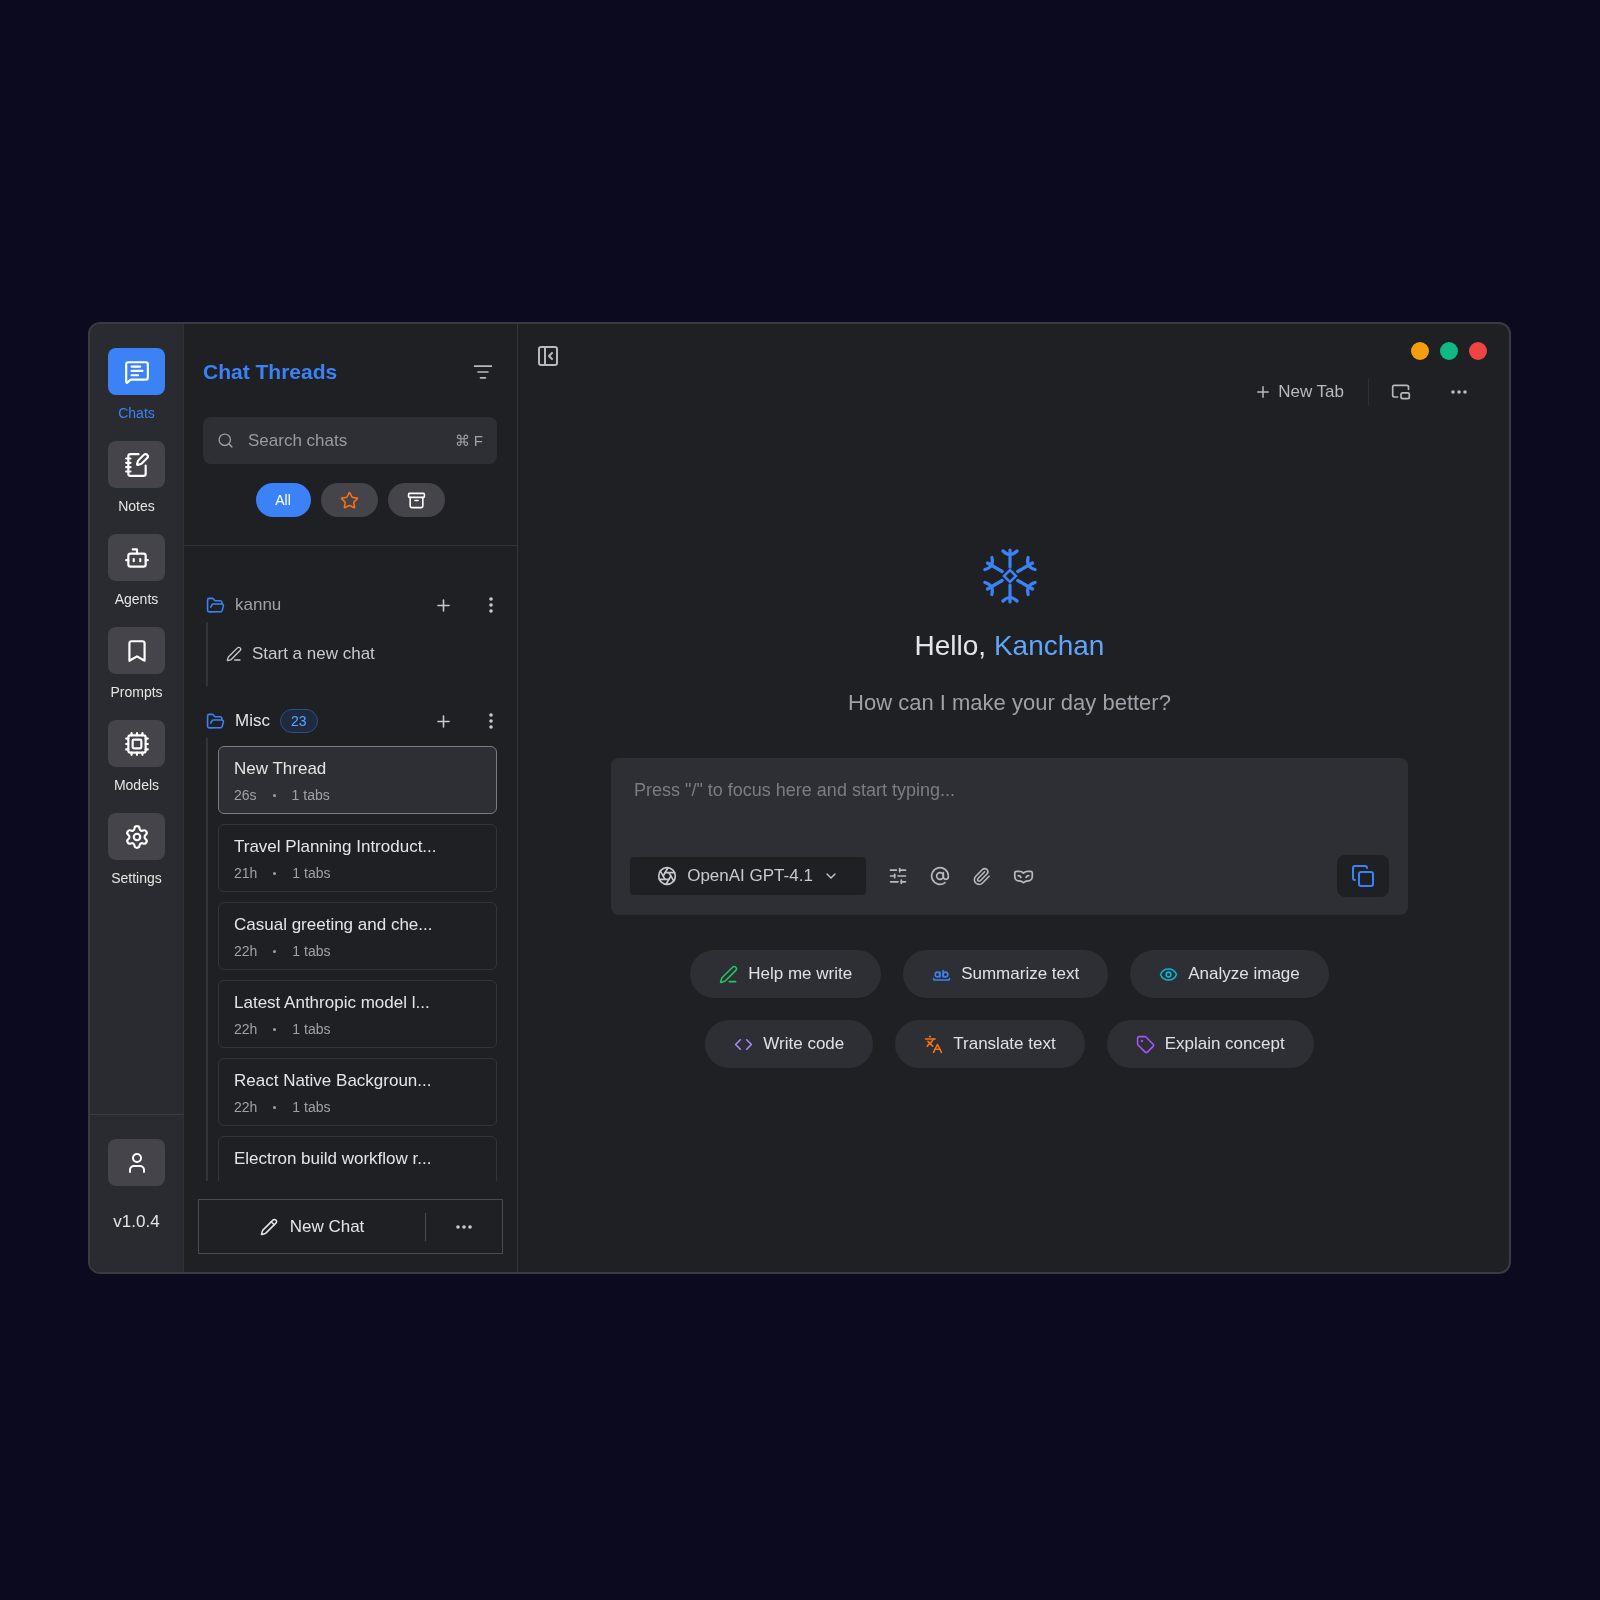  What do you see at coordinates (357, 654) in the screenshot?
I see `start-chat-link: Start a new chat` at bounding box center [357, 654].